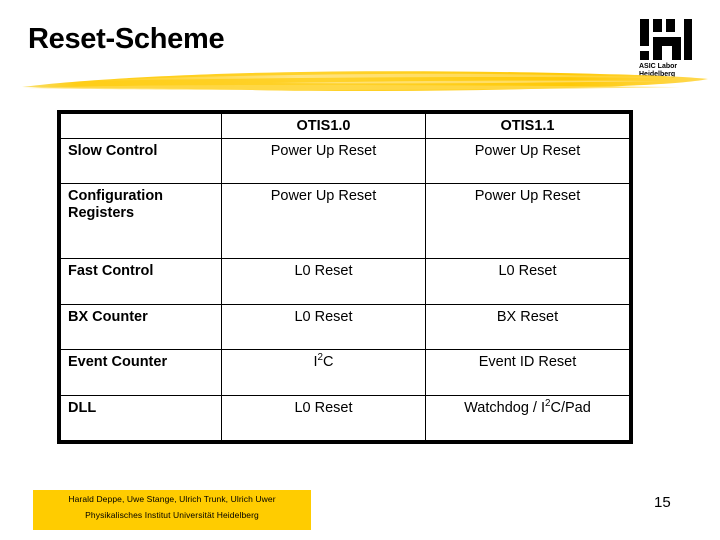 This screenshot has width=720, height=540. What do you see at coordinates (323, 327) in the screenshot?
I see `cell-bx-counter-otis10: L0 Reset` at bounding box center [323, 327].